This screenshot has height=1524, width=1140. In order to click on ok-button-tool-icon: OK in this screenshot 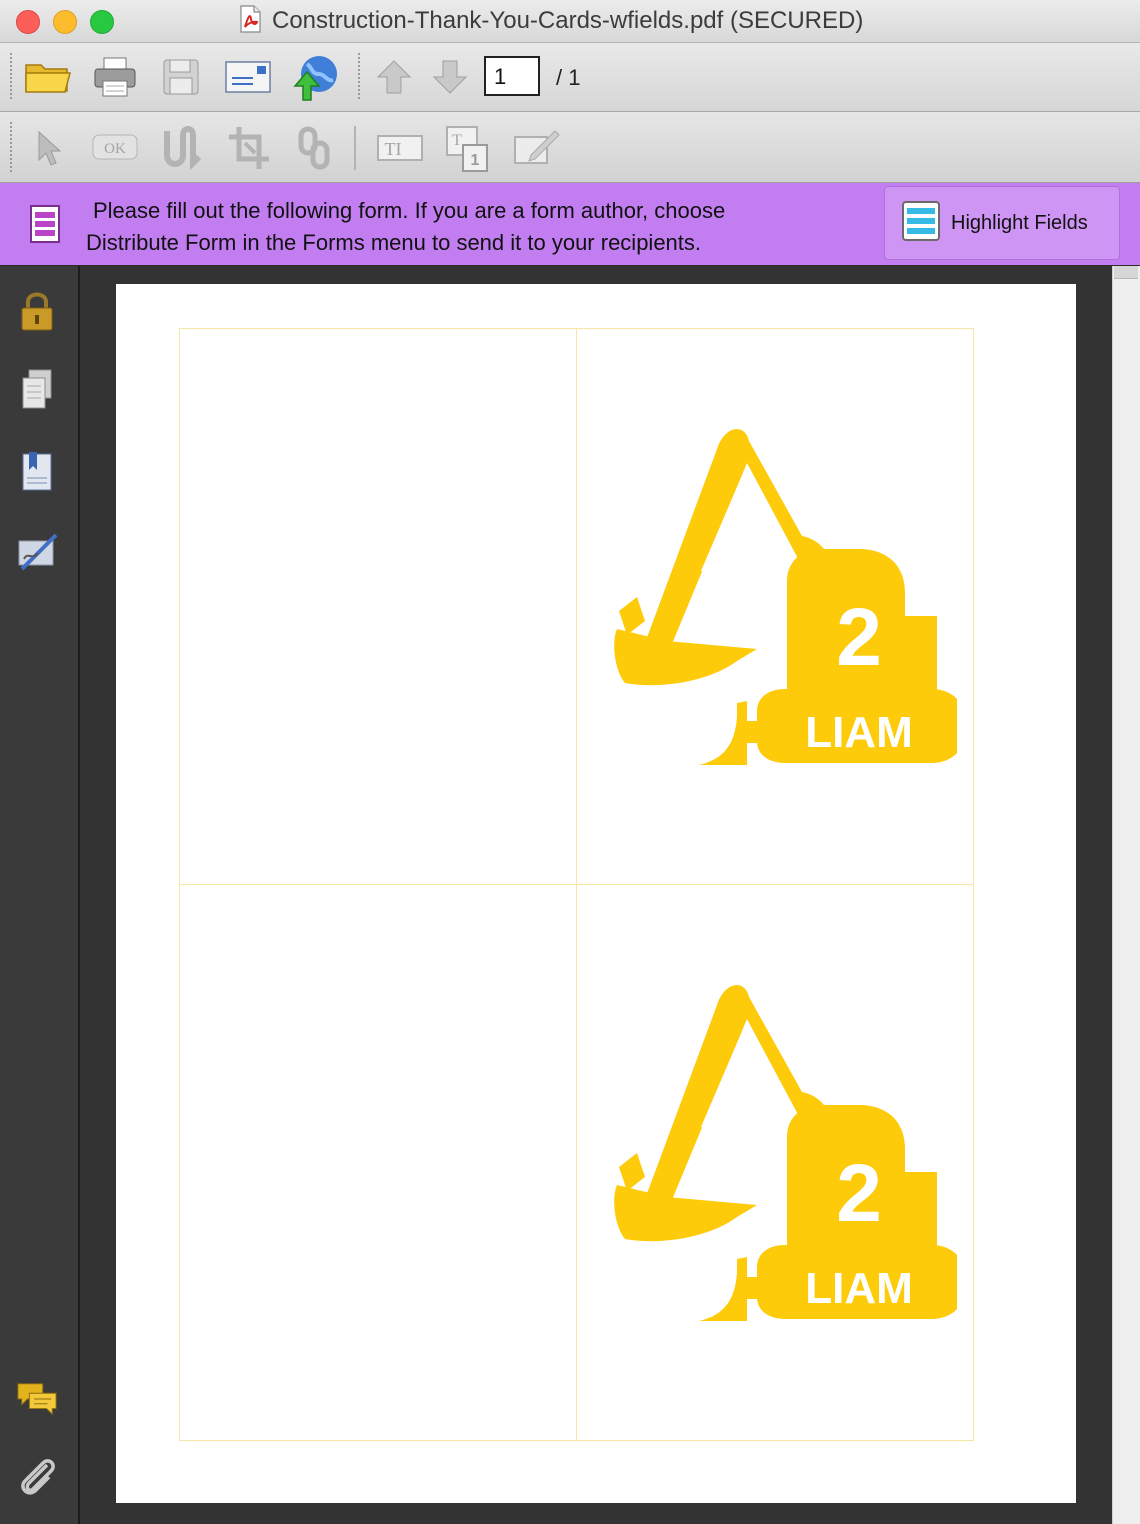, I will do `click(115, 147)`.